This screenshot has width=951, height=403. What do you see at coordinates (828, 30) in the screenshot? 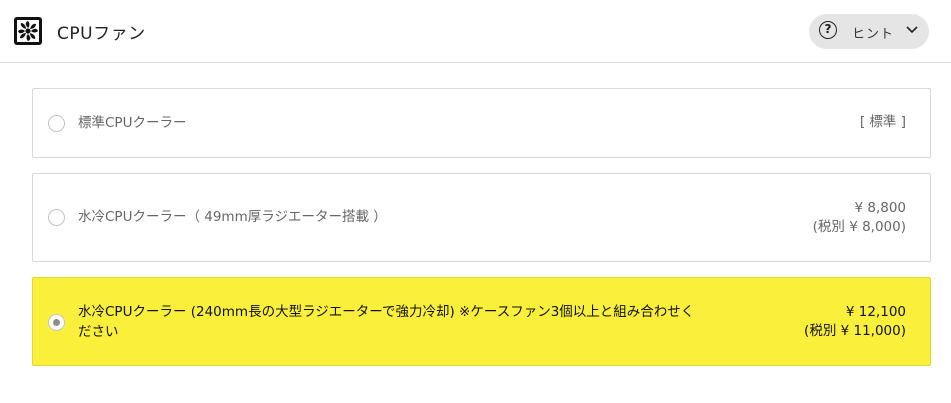
I see `question-circle-icon: ?` at bounding box center [828, 30].